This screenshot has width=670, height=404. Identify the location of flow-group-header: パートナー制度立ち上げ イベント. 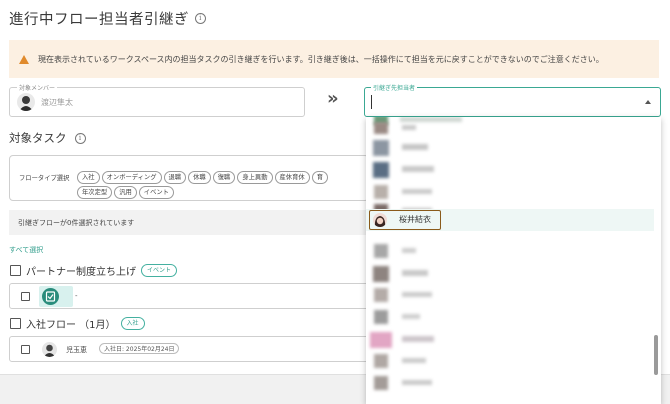
(94, 270).